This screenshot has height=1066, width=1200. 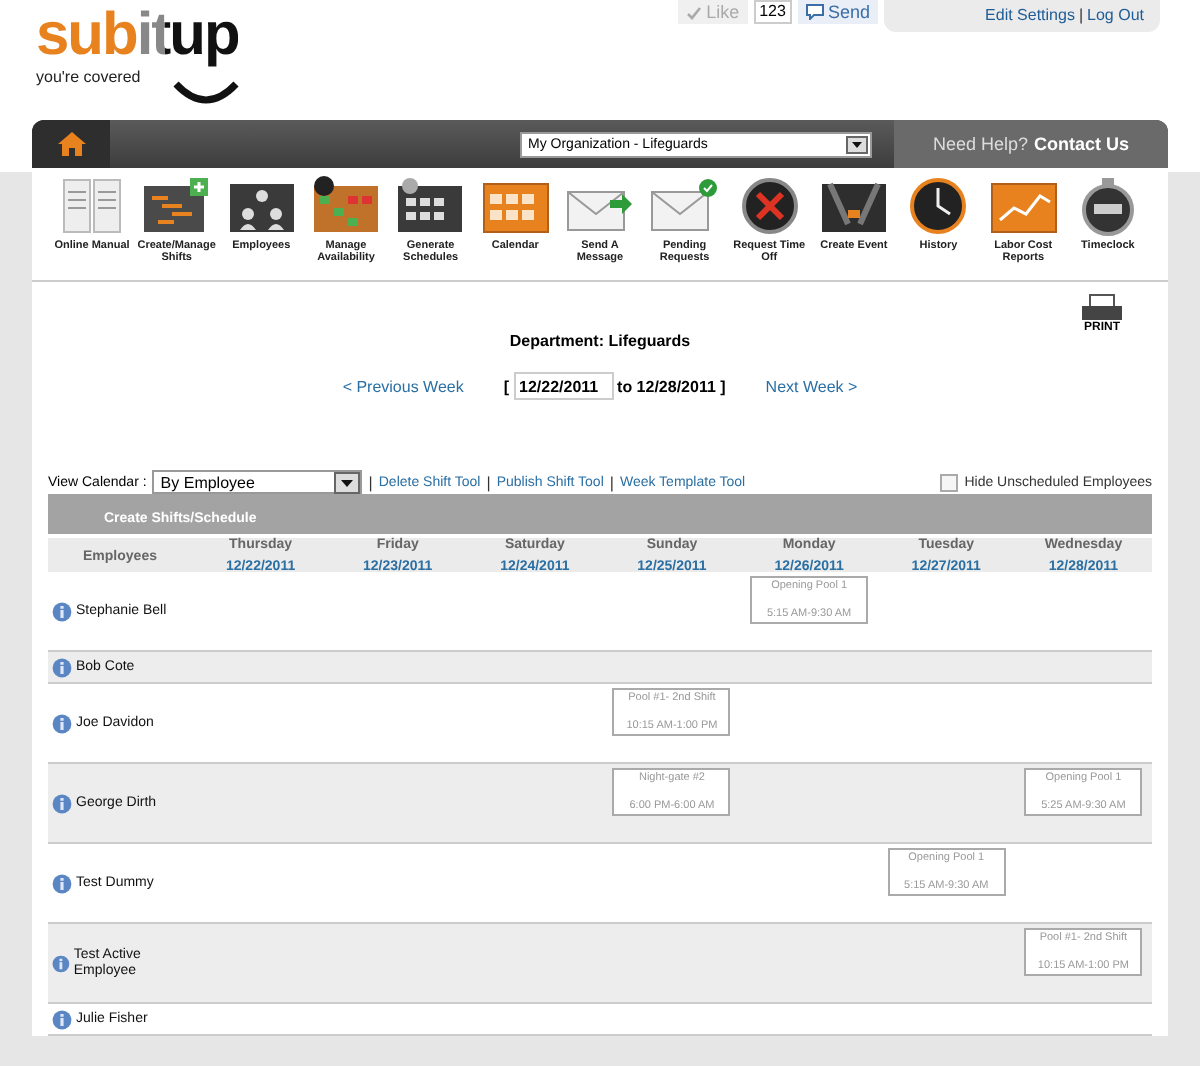 What do you see at coordinates (811, 386) in the screenshot?
I see `next-week-link: Next Week >` at bounding box center [811, 386].